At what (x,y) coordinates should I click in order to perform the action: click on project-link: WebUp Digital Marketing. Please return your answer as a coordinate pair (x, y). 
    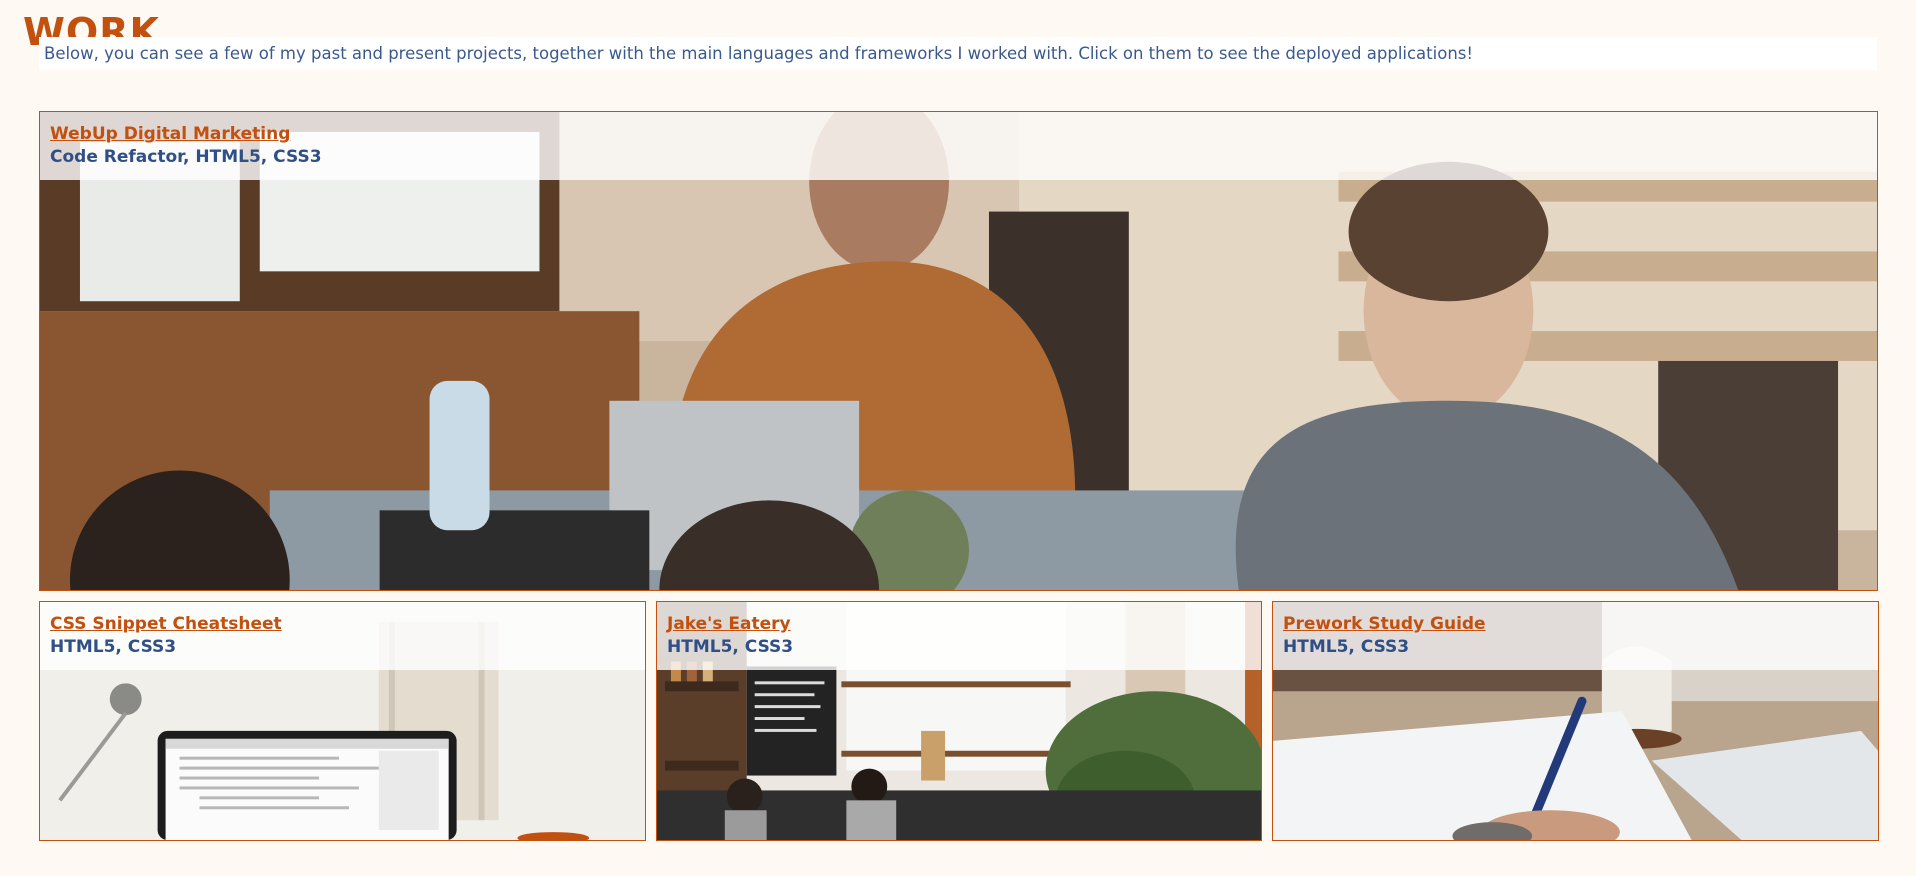
    Looking at the image, I should click on (963, 134).